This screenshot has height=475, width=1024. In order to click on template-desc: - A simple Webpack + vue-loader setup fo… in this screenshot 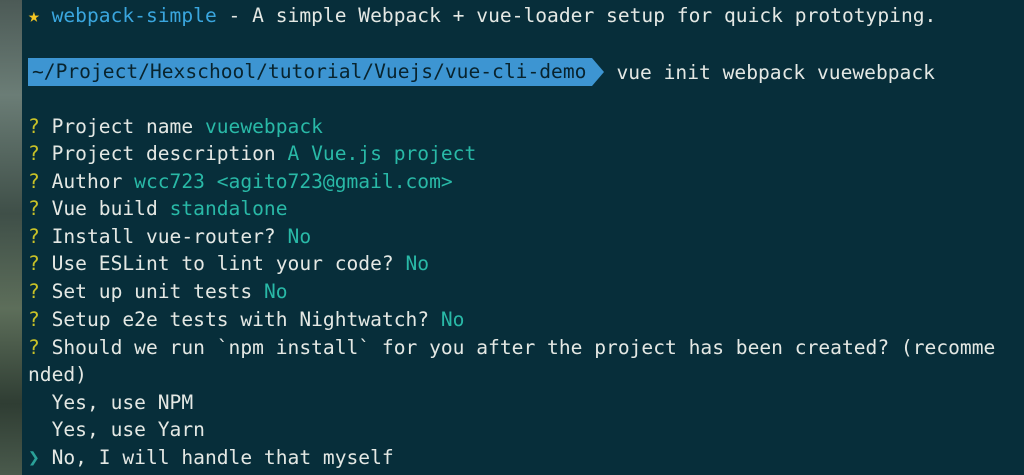, I will do `click(576, 15)`.